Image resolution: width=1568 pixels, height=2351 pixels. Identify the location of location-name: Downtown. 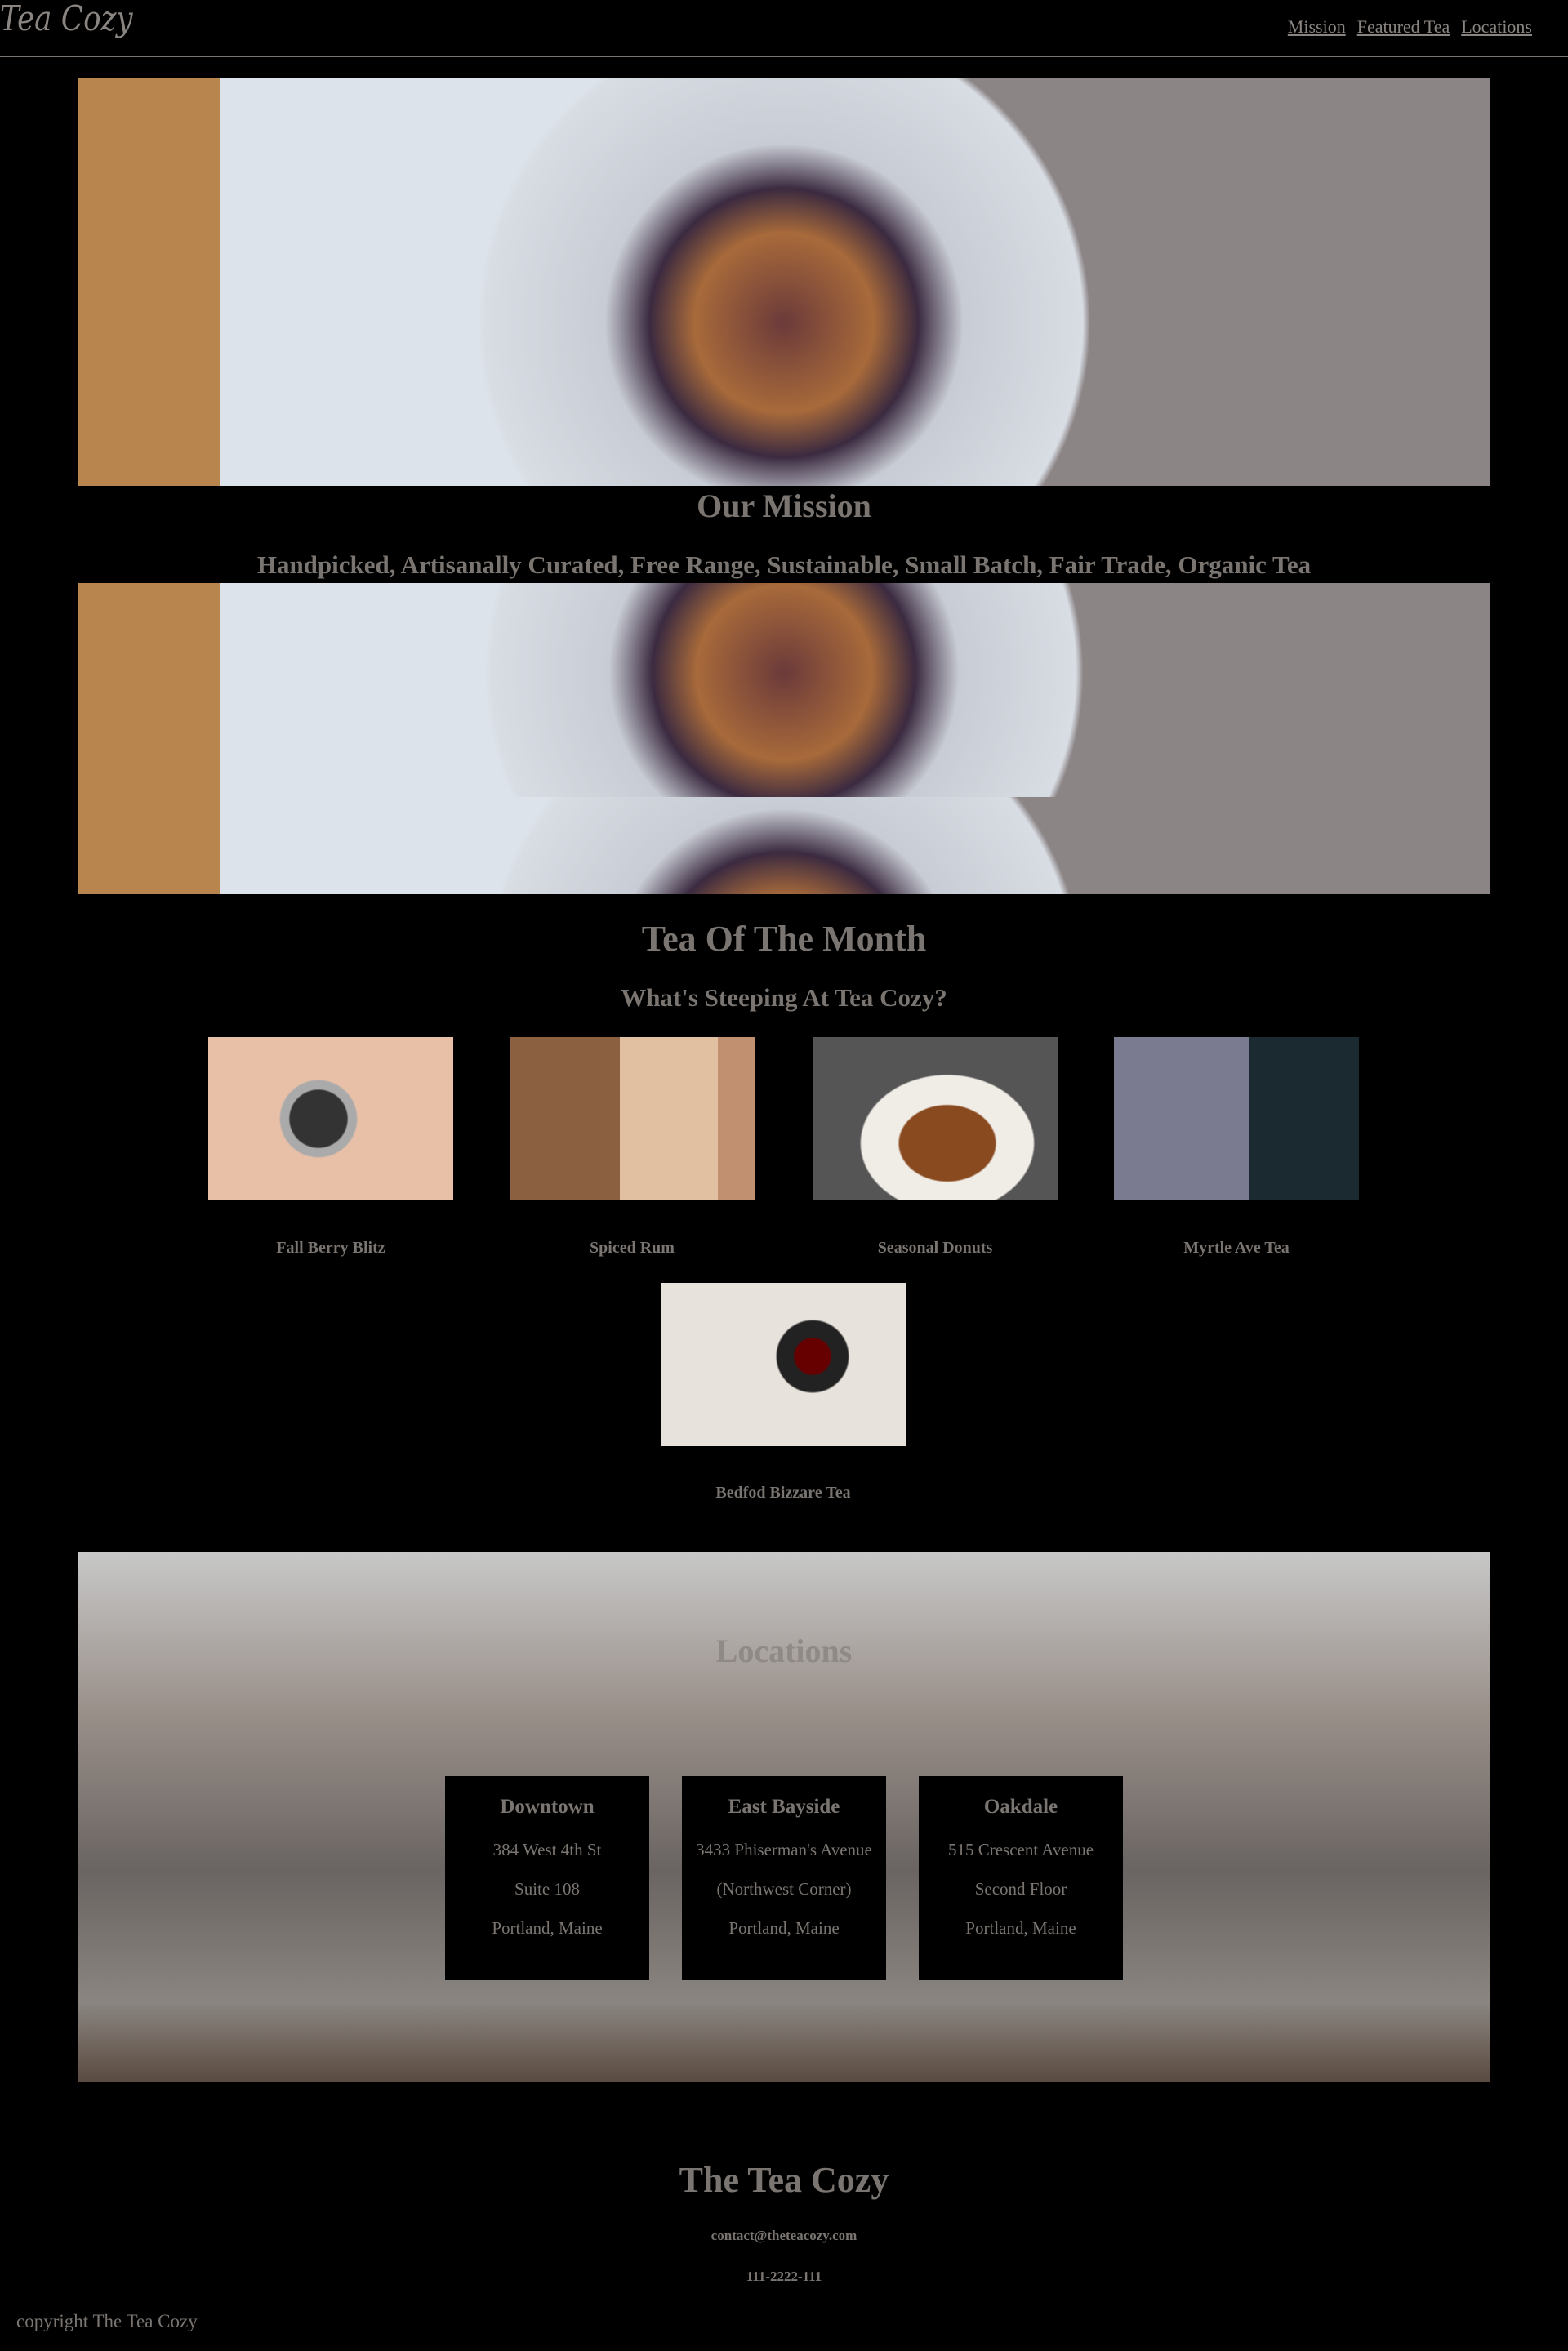
(547, 1807).